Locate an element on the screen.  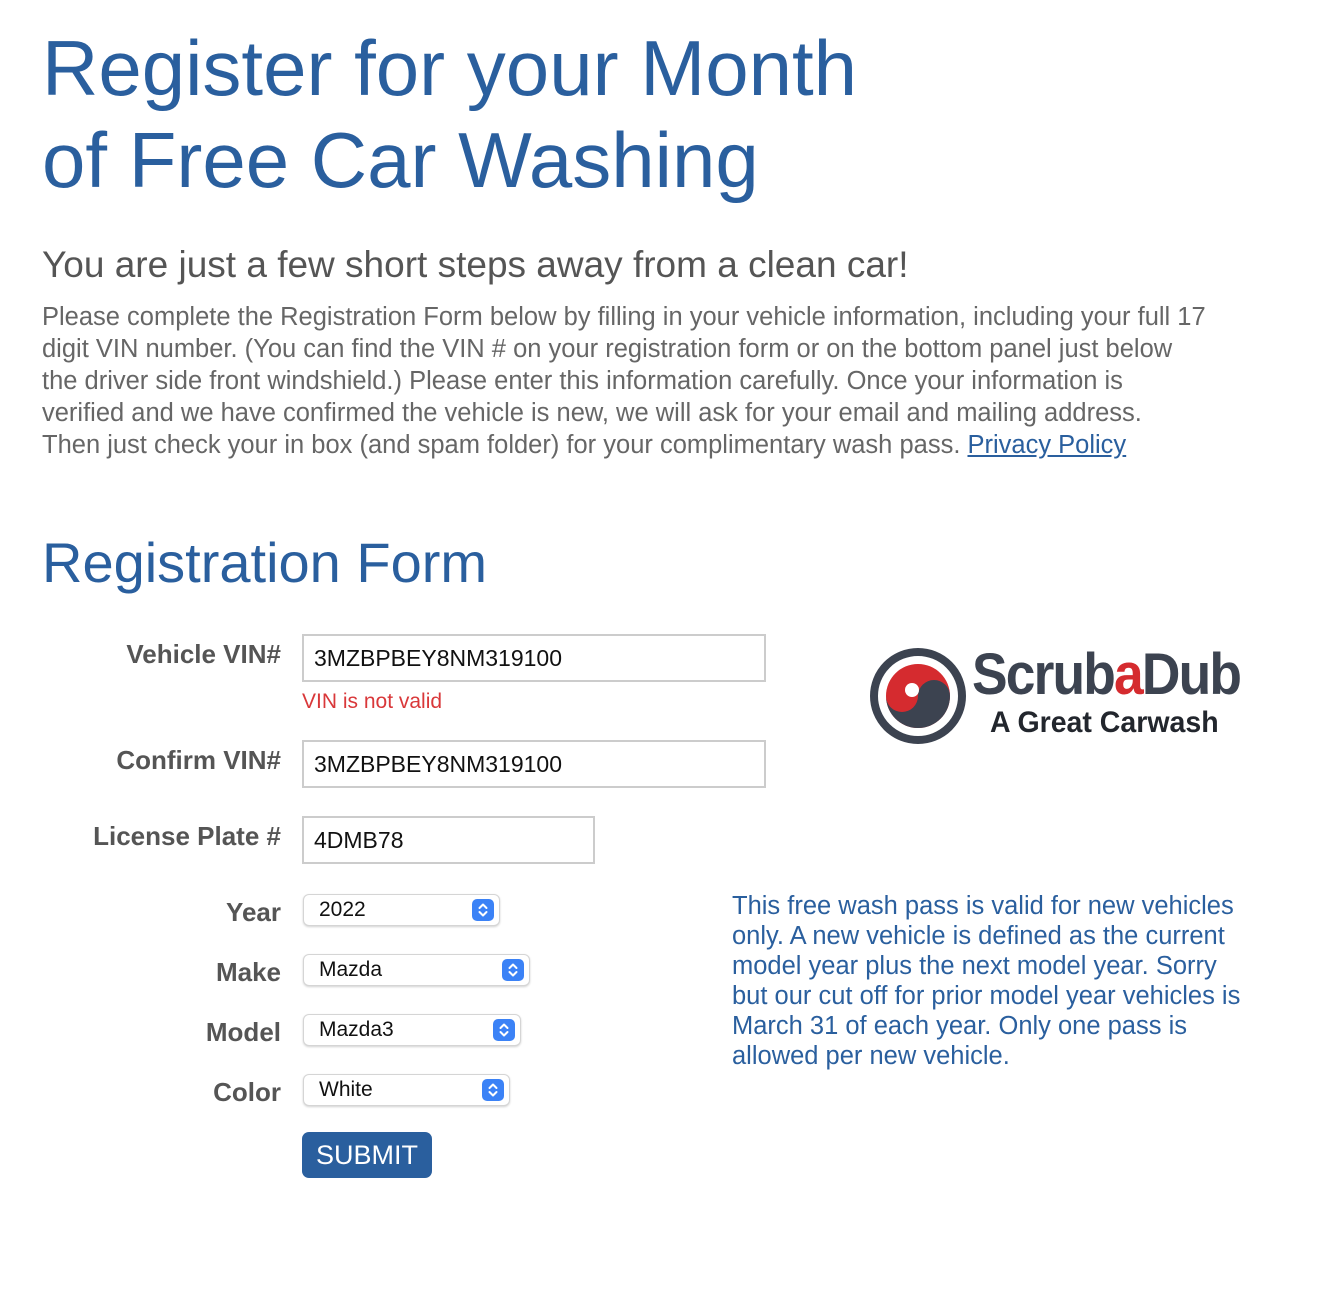
make-label: Make is located at coordinates (248, 972).